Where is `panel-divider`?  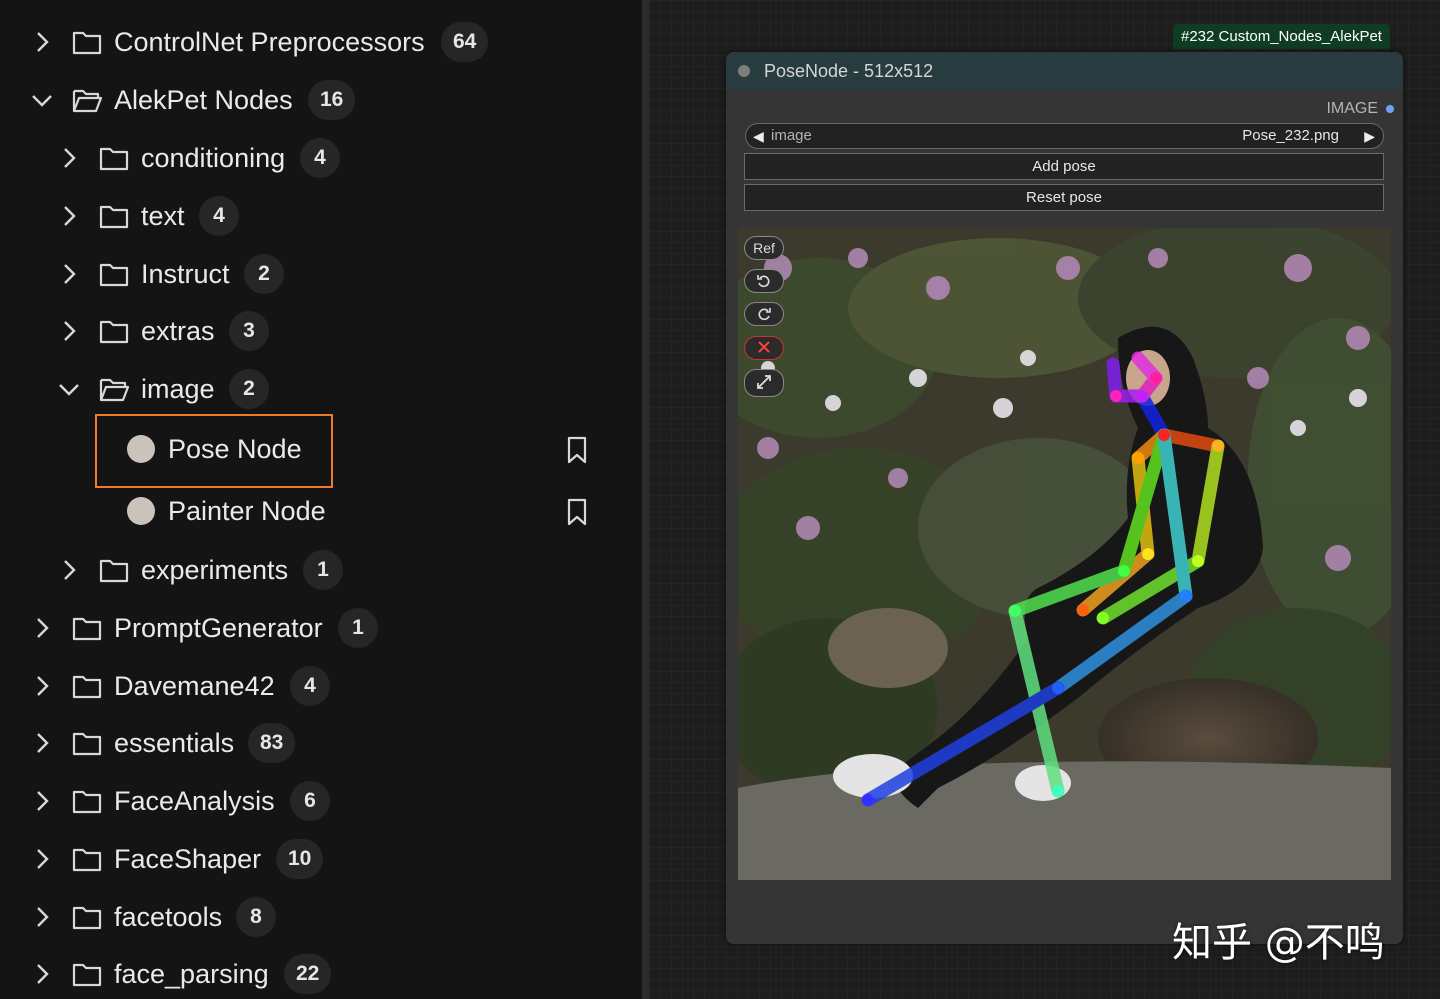
panel-divider is located at coordinates (645, 499).